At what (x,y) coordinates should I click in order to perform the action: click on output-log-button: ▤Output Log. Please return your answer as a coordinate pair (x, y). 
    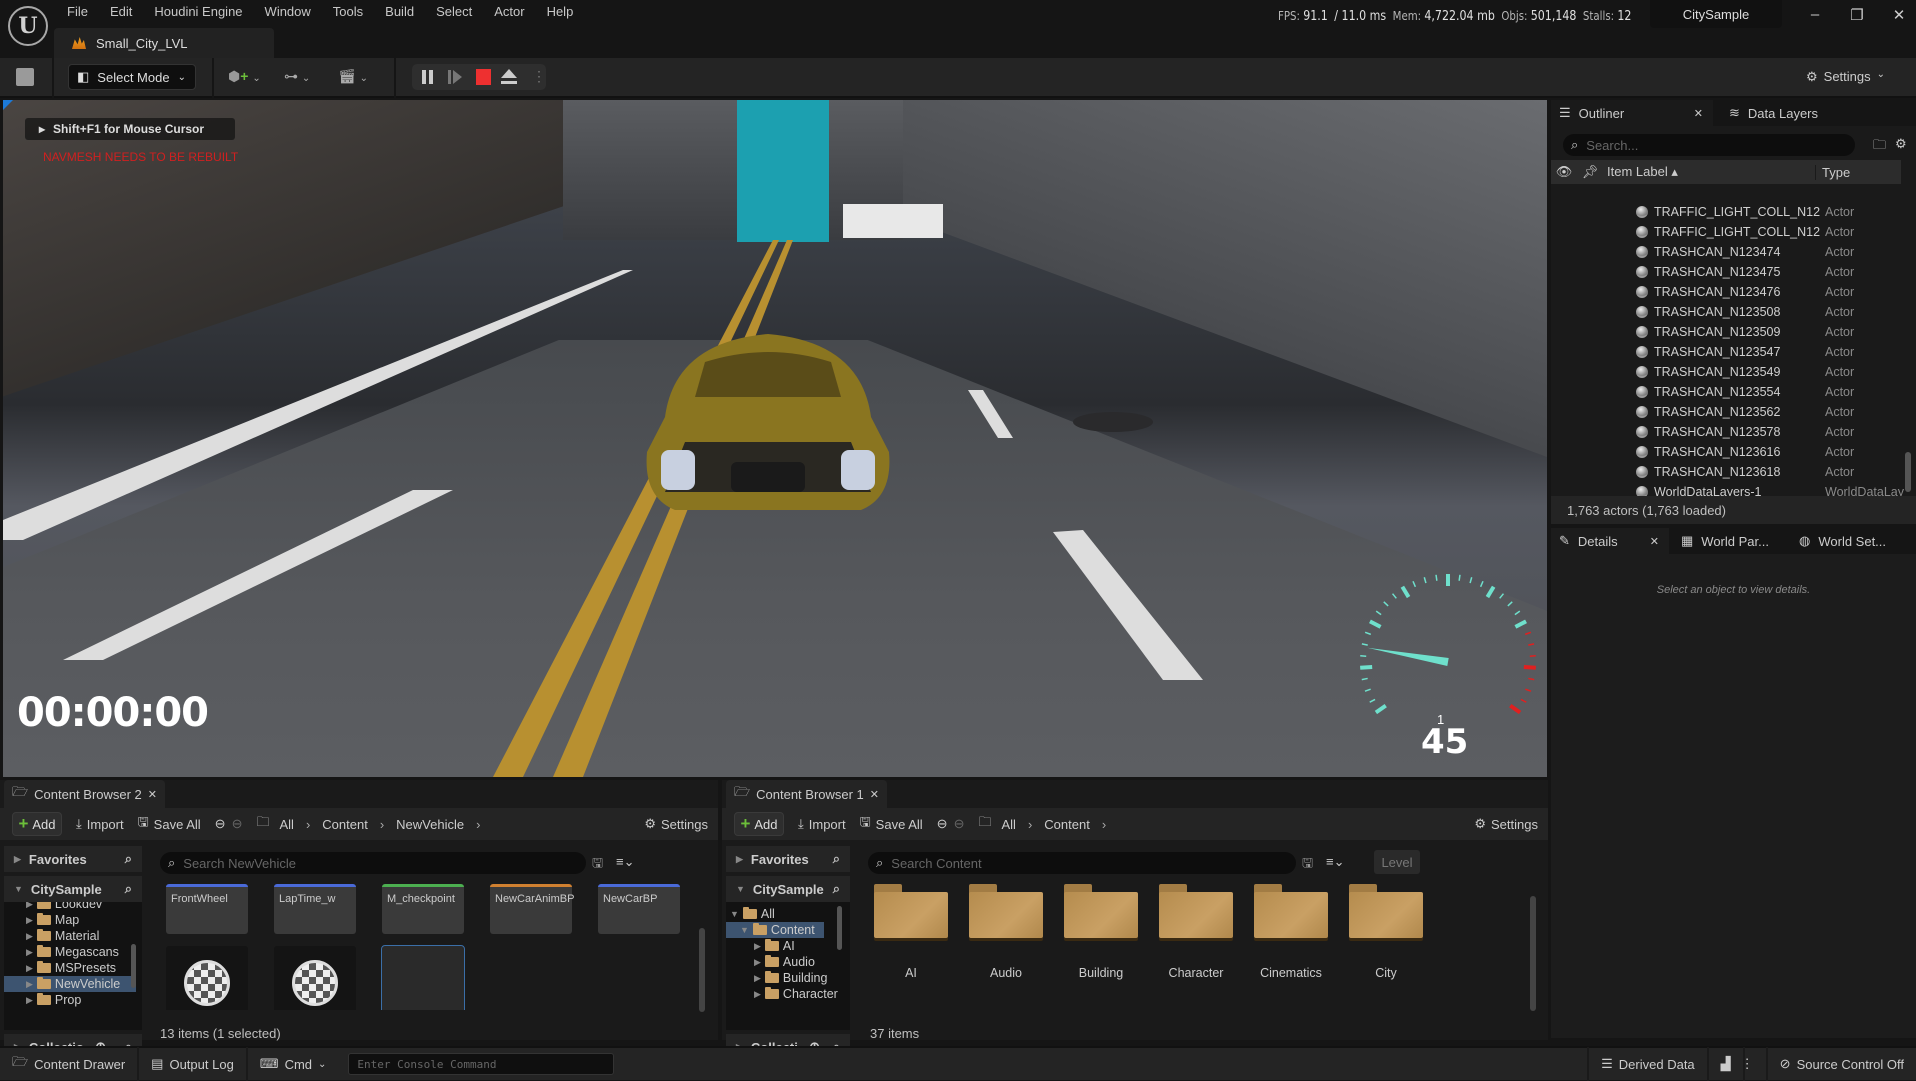
    Looking at the image, I should click on (193, 1064).